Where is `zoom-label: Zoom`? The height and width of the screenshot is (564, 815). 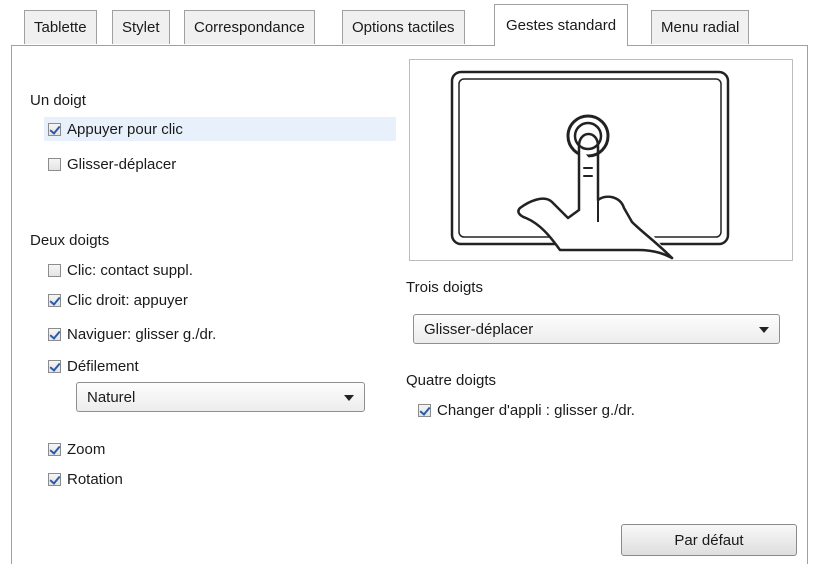 zoom-label: Zoom is located at coordinates (86, 449).